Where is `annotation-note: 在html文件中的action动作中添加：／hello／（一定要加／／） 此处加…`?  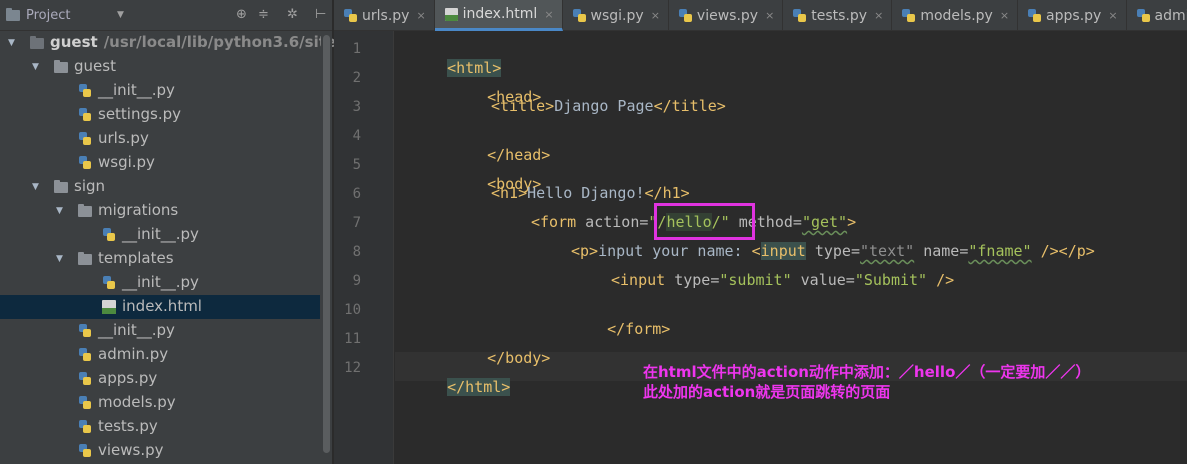 annotation-note: 在html文件中的action动作中添加：／hello／（一定要加／／） 此处加… is located at coordinates (866, 382).